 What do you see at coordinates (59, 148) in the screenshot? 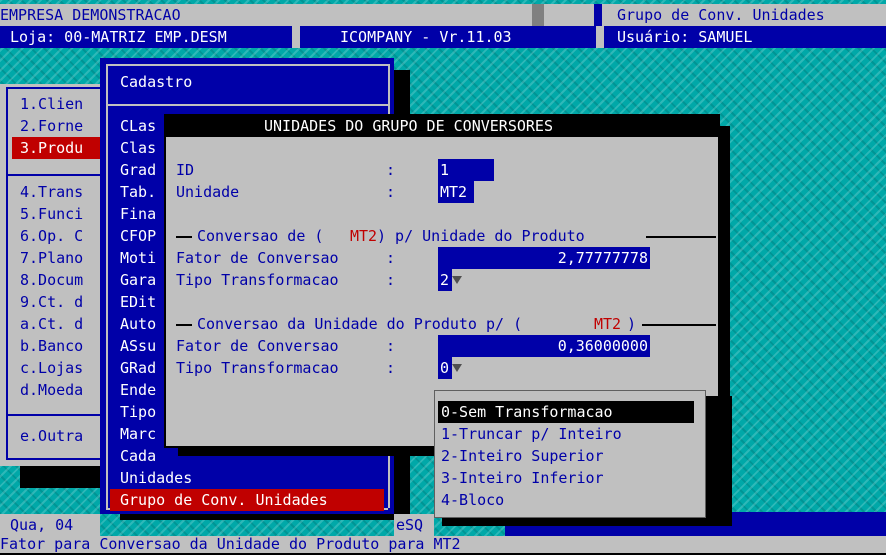
I see `main-menu-item-produtos: 3.Produ` at bounding box center [59, 148].